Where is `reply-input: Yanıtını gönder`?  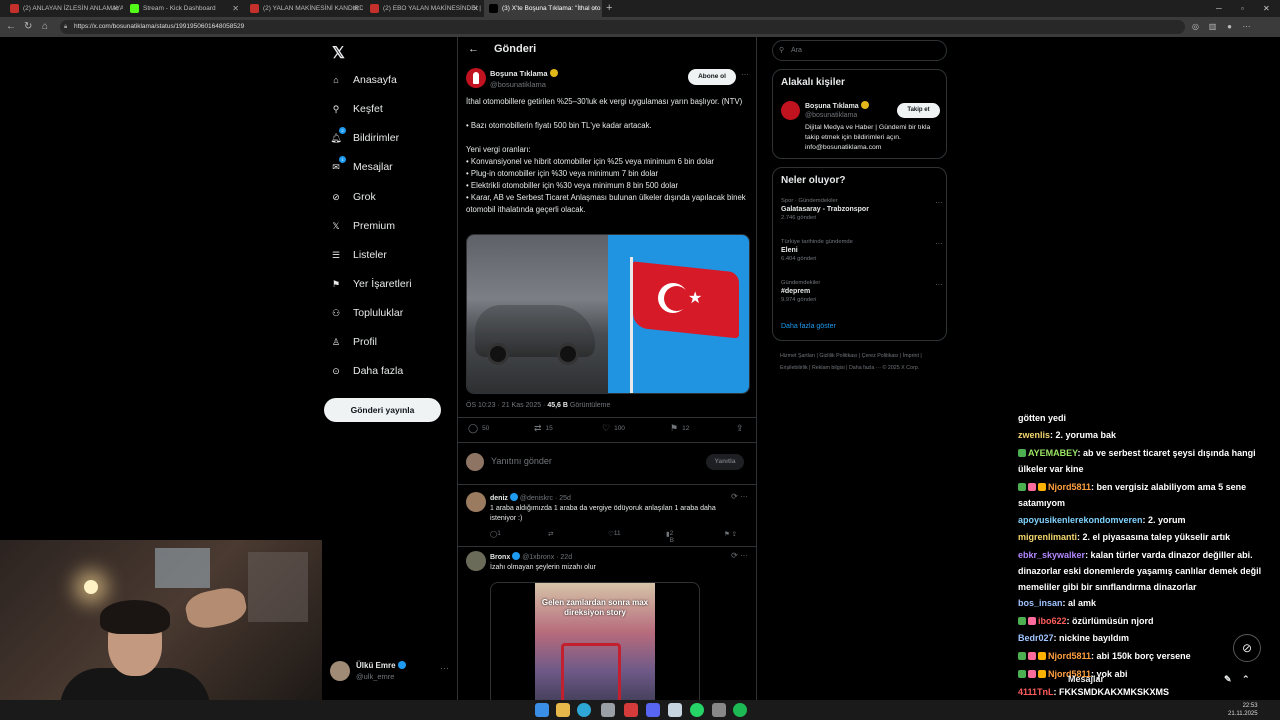
reply-input: Yanıtını gönder is located at coordinates (521, 461).